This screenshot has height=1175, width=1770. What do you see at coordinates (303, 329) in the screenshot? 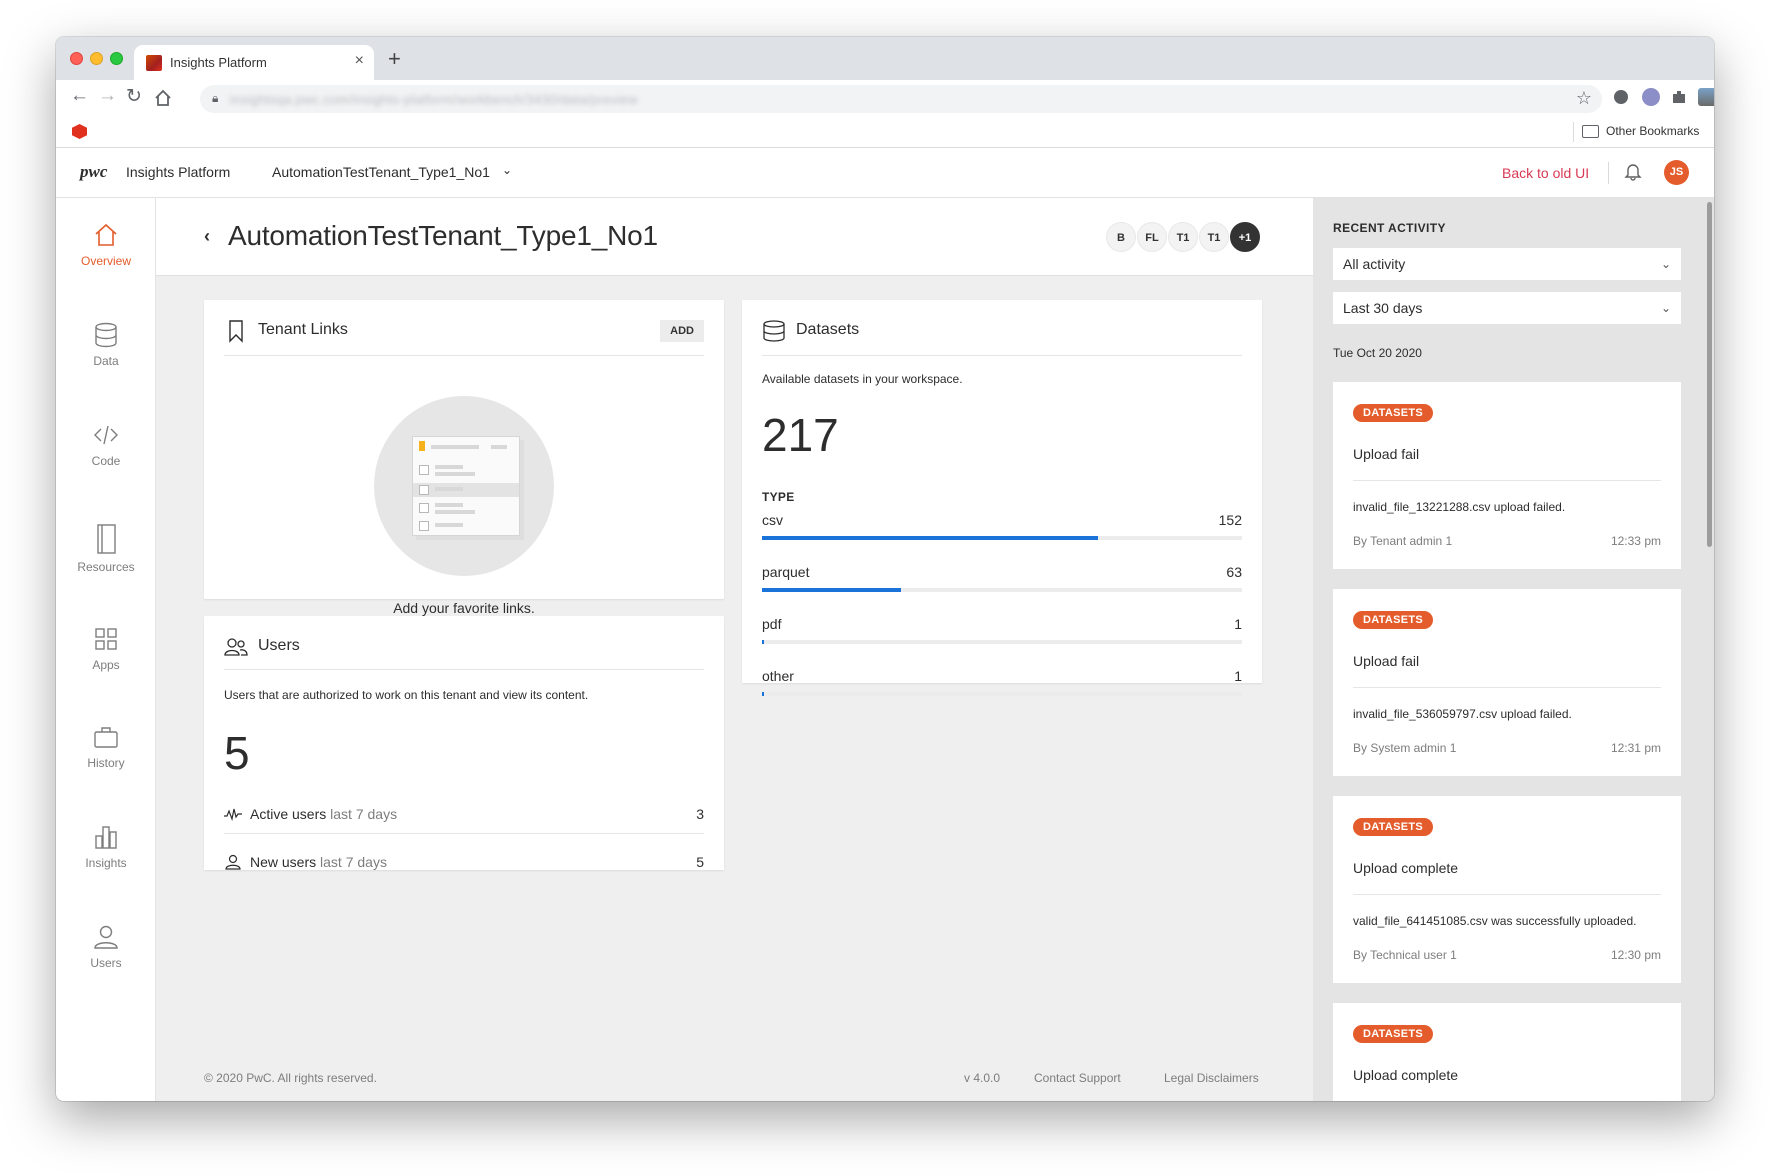
I see `card-title: Tenant Links` at bounding box center [303, 329].